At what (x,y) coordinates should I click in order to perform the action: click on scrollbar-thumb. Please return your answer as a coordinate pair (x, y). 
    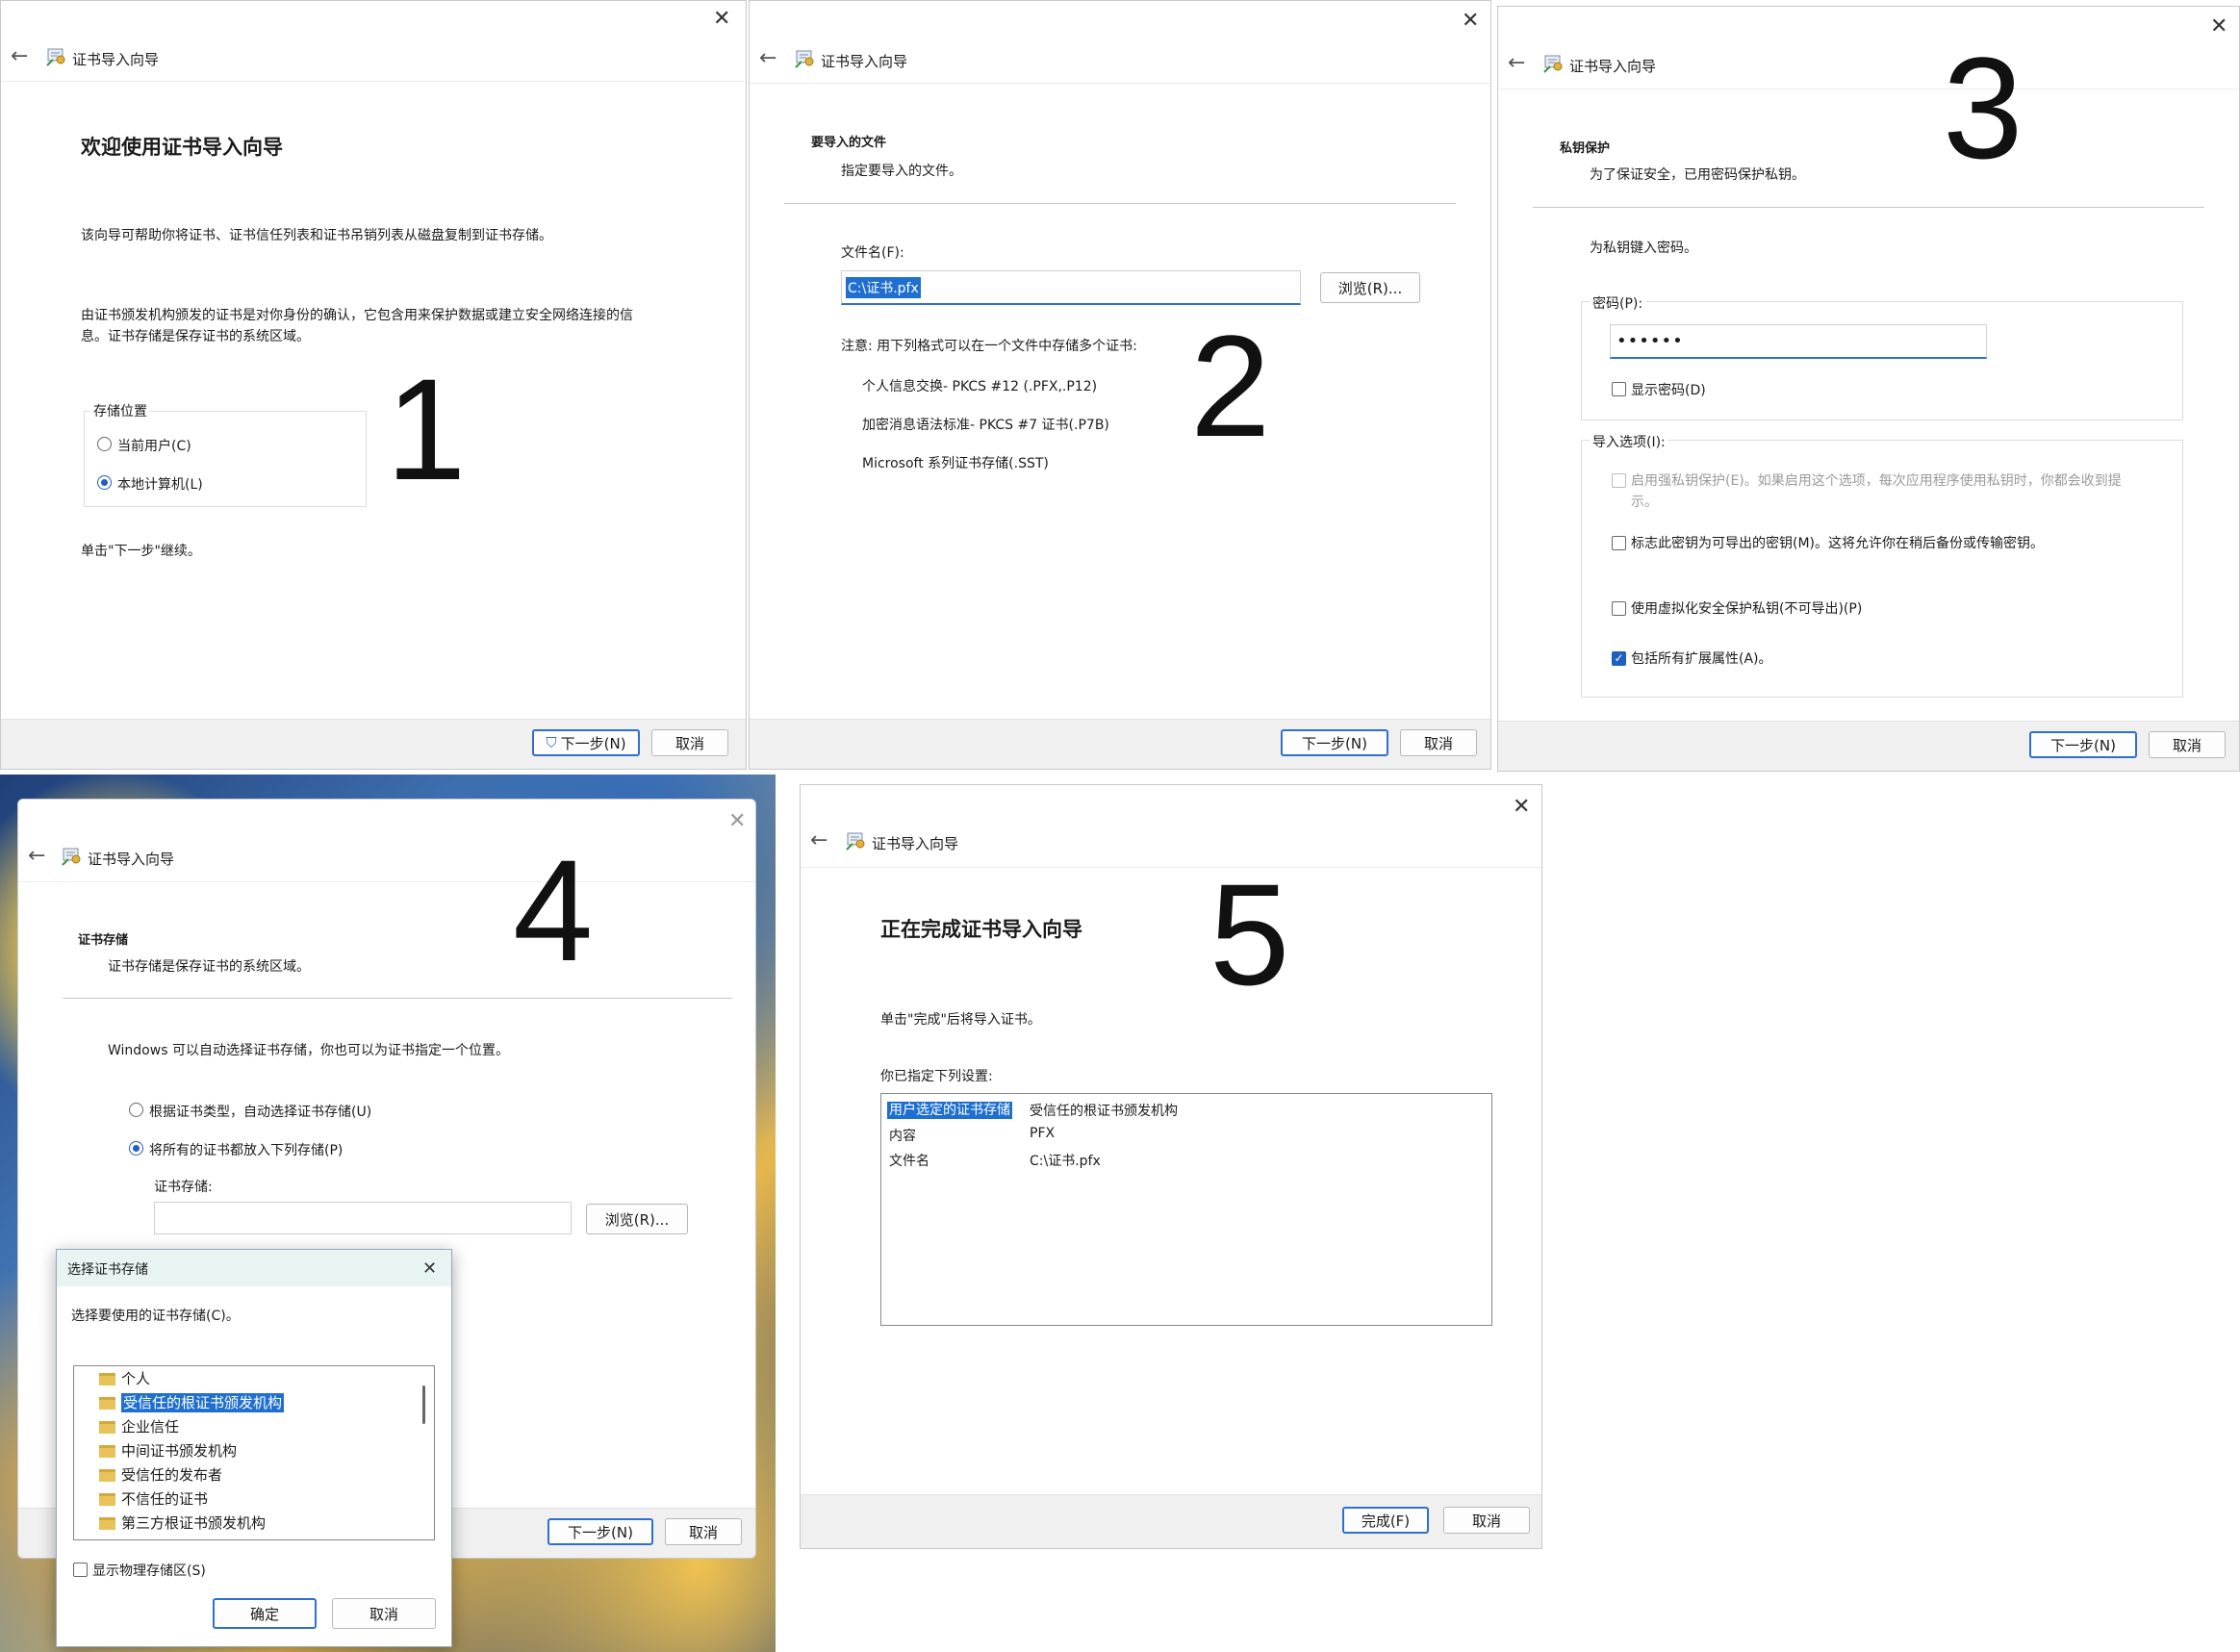
    Looking at the image, I should click on (424, 1404).